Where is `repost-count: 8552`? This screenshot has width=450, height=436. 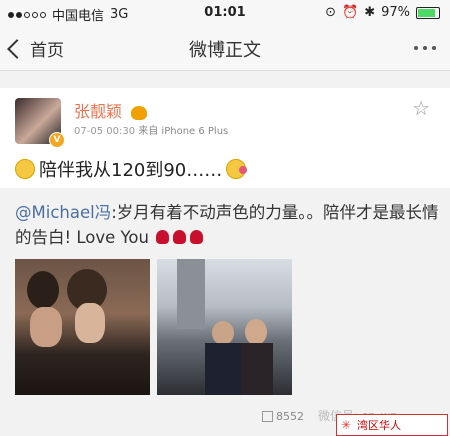 repost-count: 8552 is located at coordinates (283, 416).